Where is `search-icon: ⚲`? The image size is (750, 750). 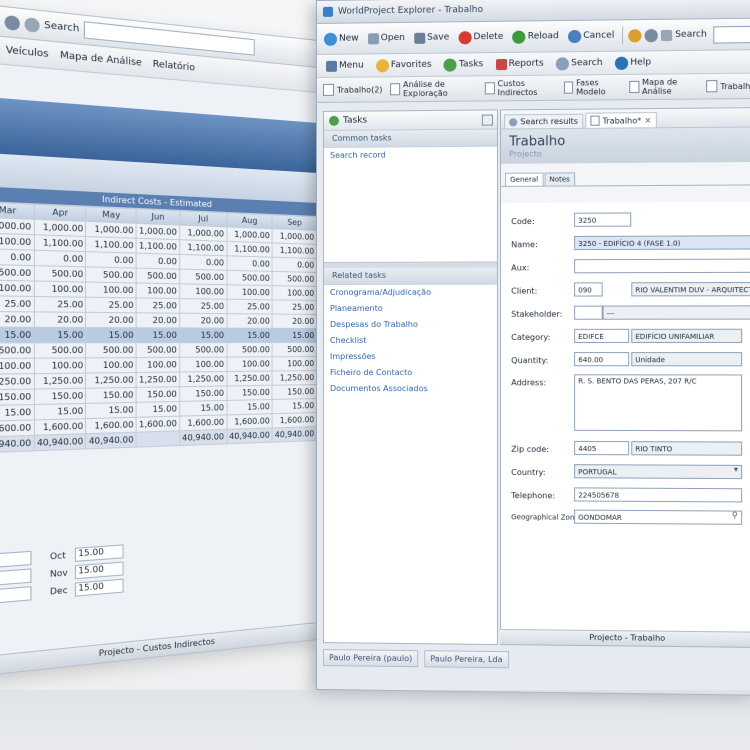
search-icon: ⚲ is located at coordinates (735, 515).